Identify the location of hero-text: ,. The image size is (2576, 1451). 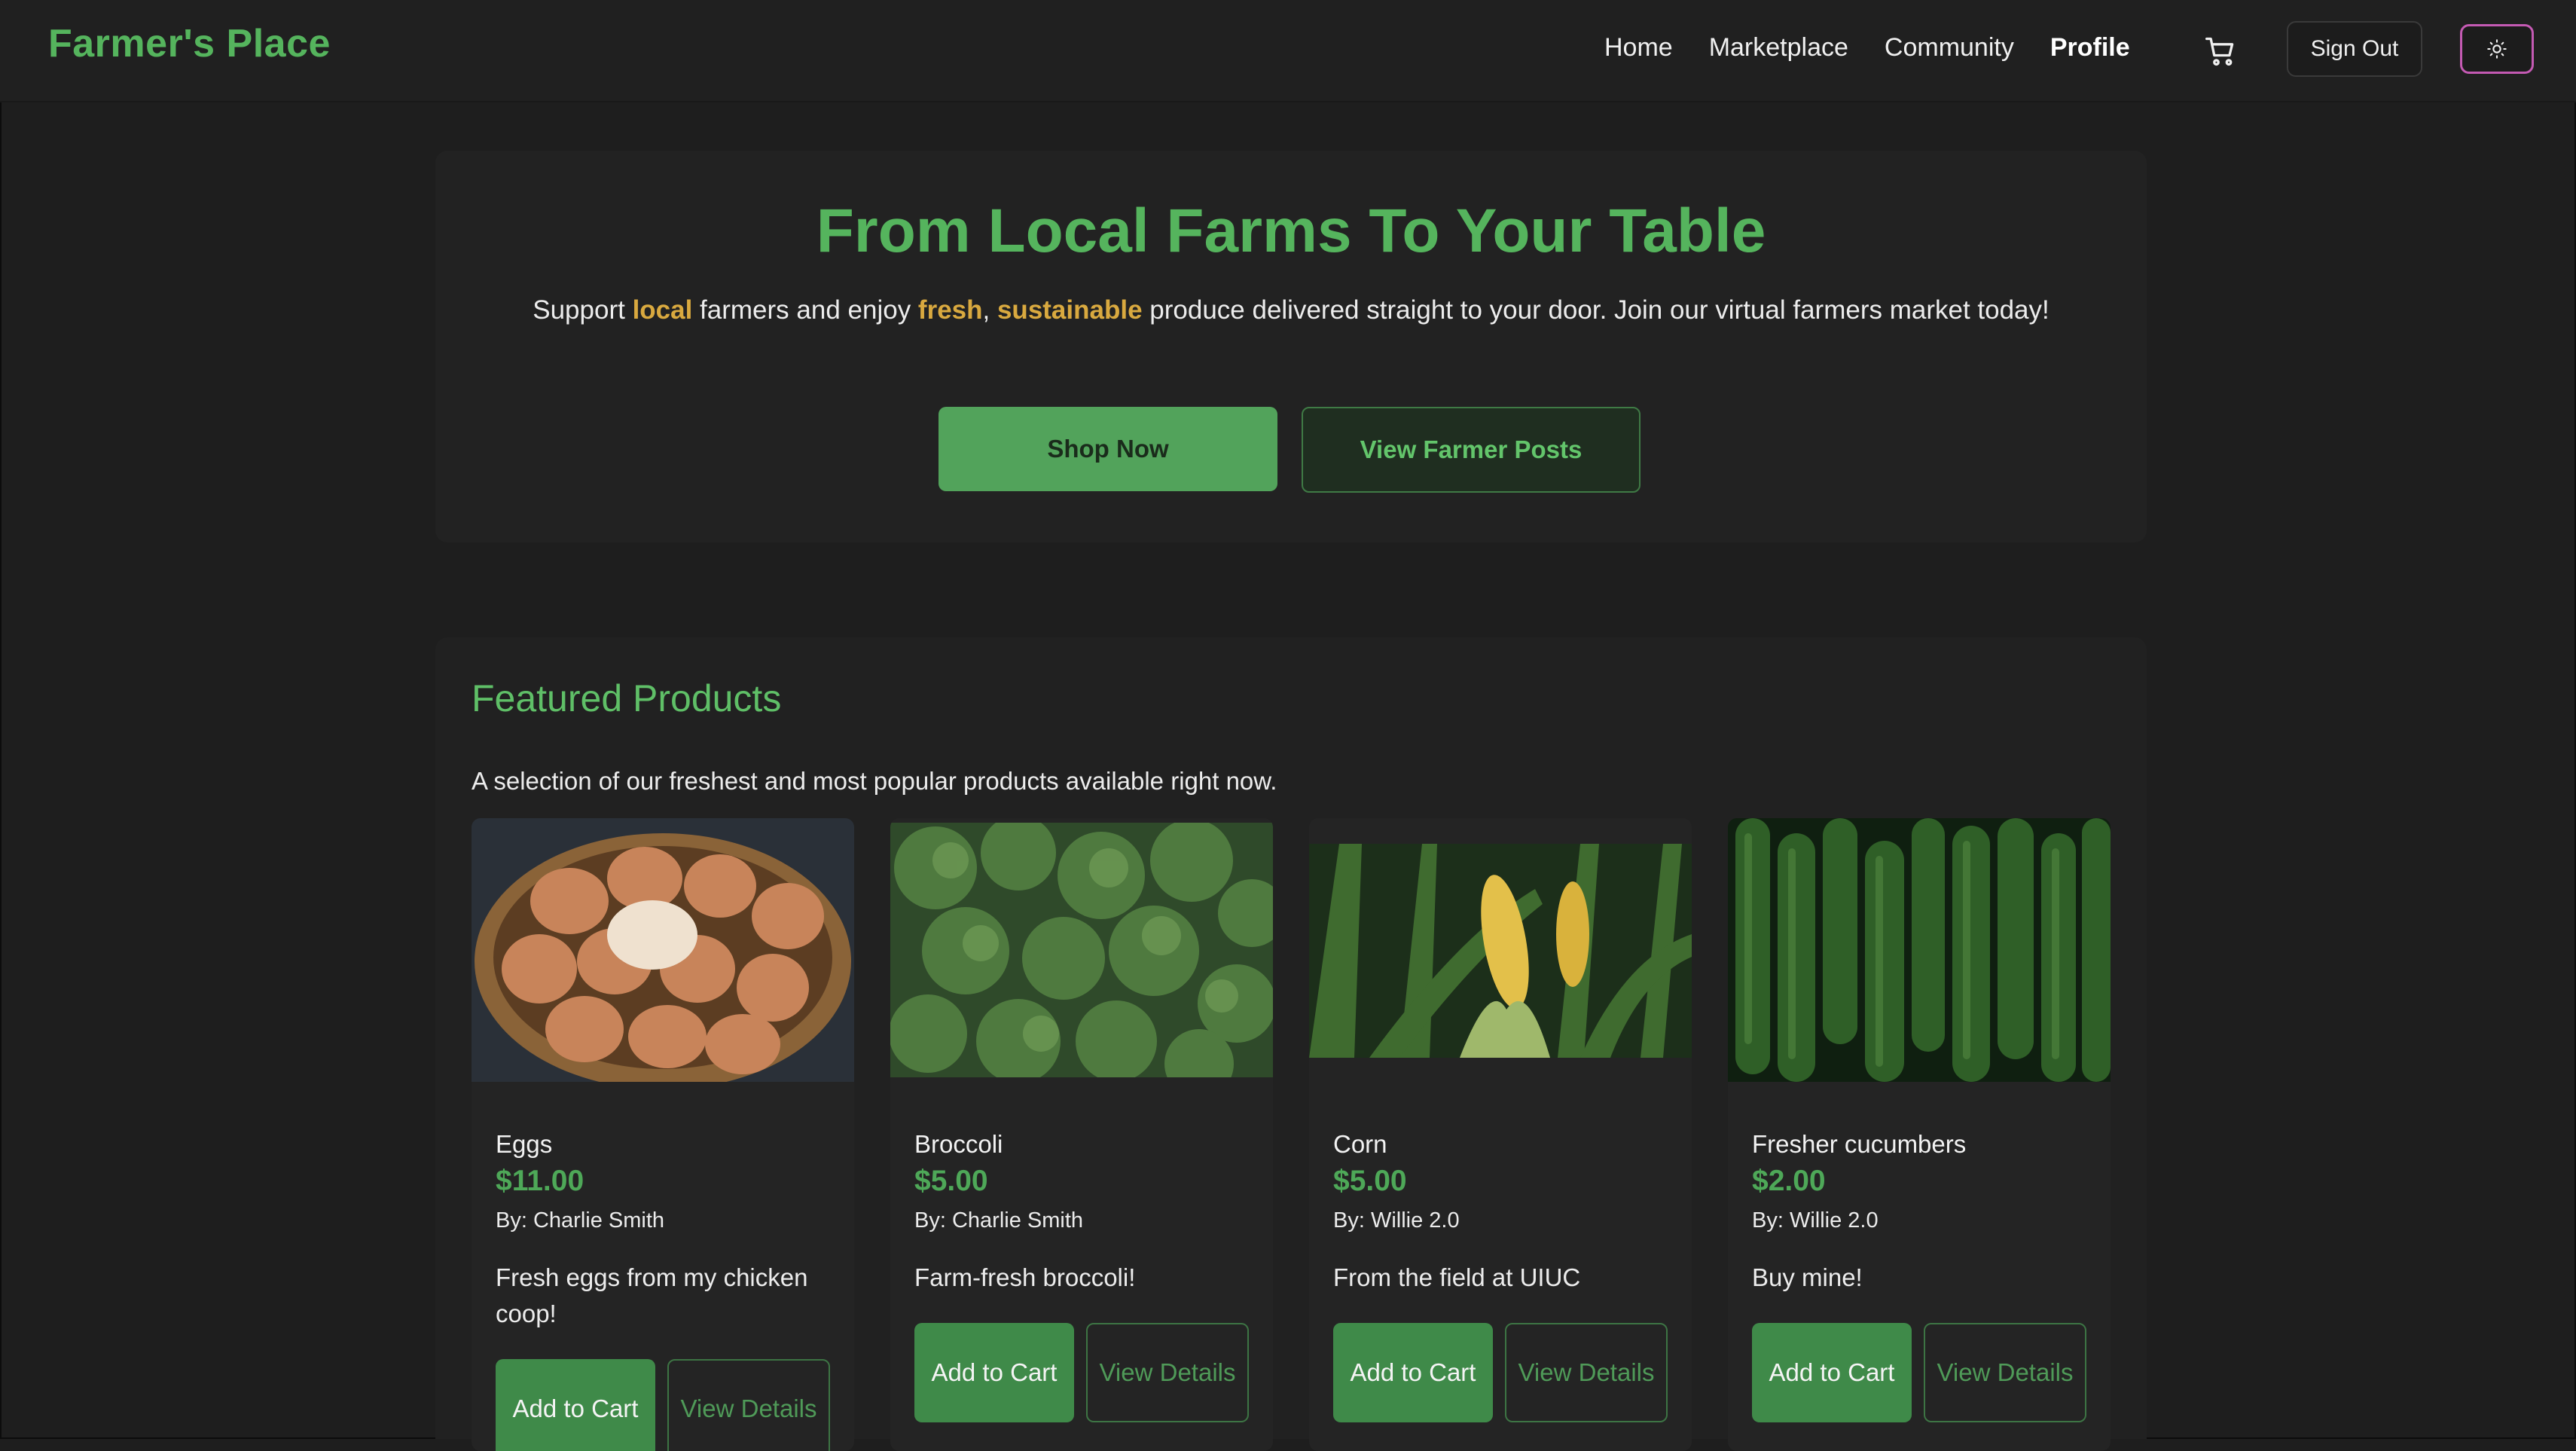
(990, 310).